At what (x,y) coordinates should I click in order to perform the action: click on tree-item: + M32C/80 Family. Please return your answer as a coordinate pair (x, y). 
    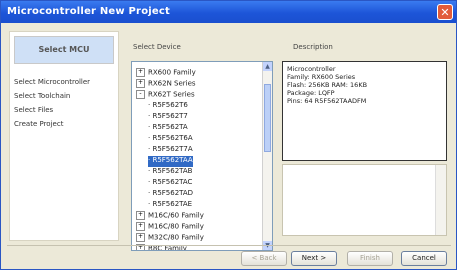
    Looking at the image, I should click on (170, 238).